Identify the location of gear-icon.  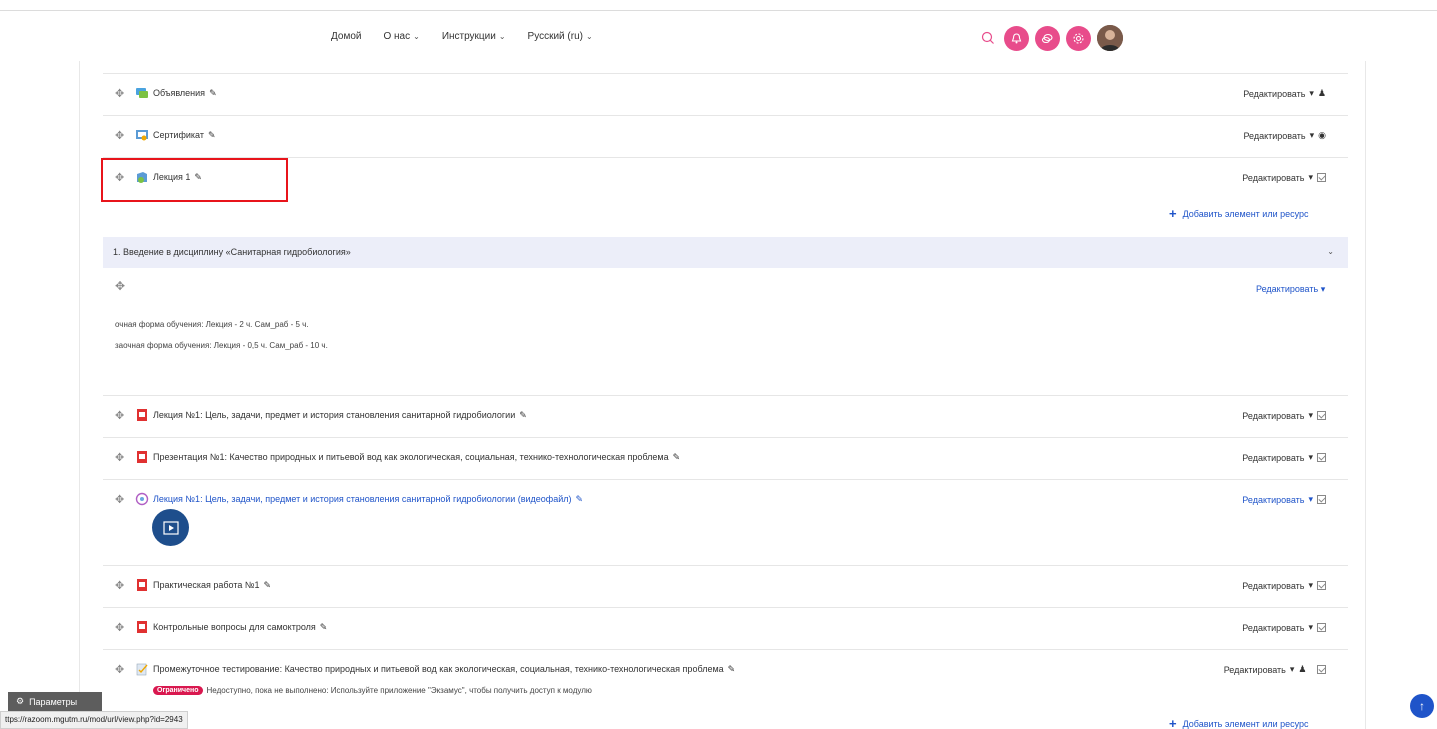
(1078, 38).